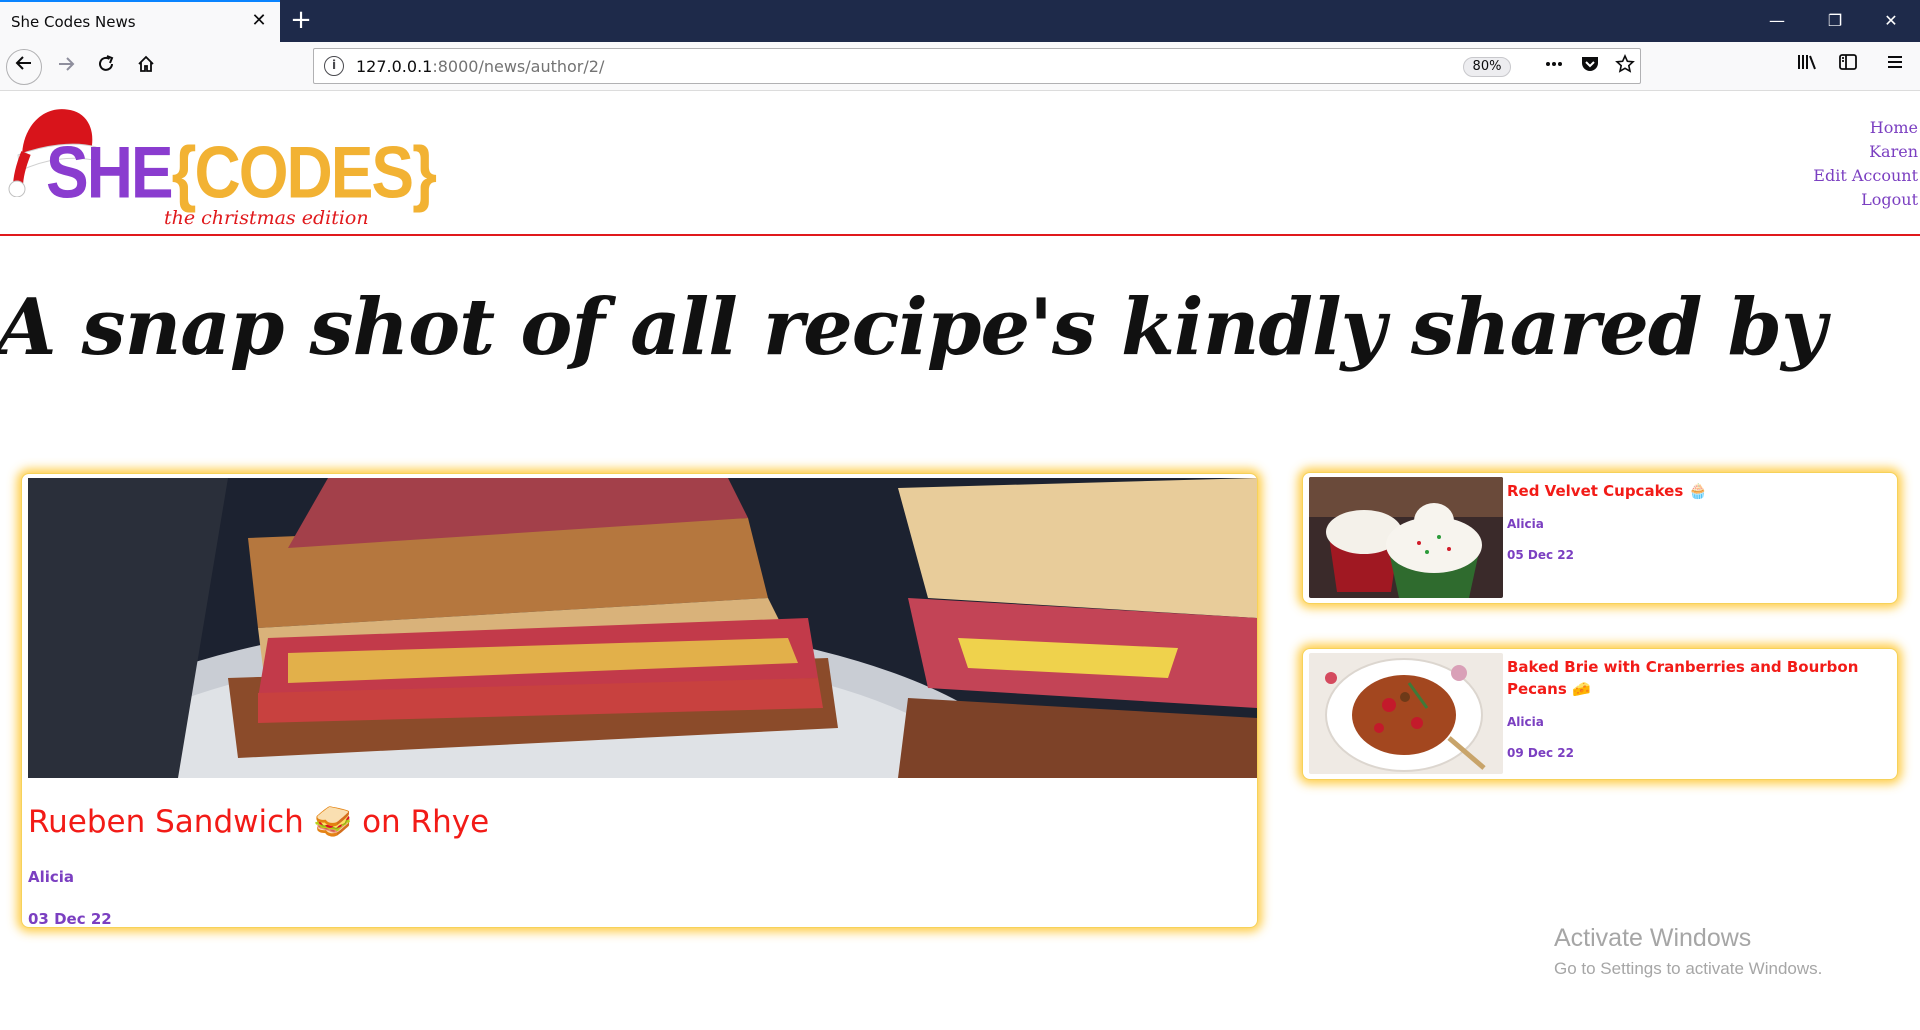 This screenshot has width=1920, height=1030. Describe the element at coordinates (140, 21) in the screenshot. I see `browser-tab: She Codes News ✕` at that location.